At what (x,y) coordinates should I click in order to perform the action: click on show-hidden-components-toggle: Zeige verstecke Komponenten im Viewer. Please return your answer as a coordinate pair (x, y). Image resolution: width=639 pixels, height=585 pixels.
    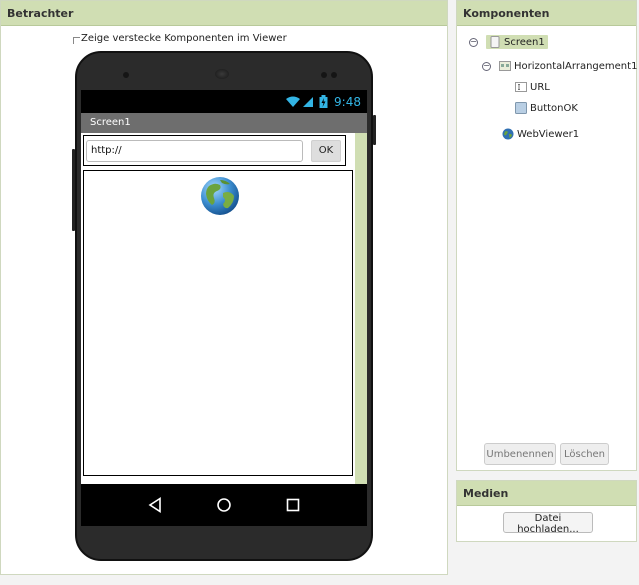
    Looking at the image, I should click on (180, 38).